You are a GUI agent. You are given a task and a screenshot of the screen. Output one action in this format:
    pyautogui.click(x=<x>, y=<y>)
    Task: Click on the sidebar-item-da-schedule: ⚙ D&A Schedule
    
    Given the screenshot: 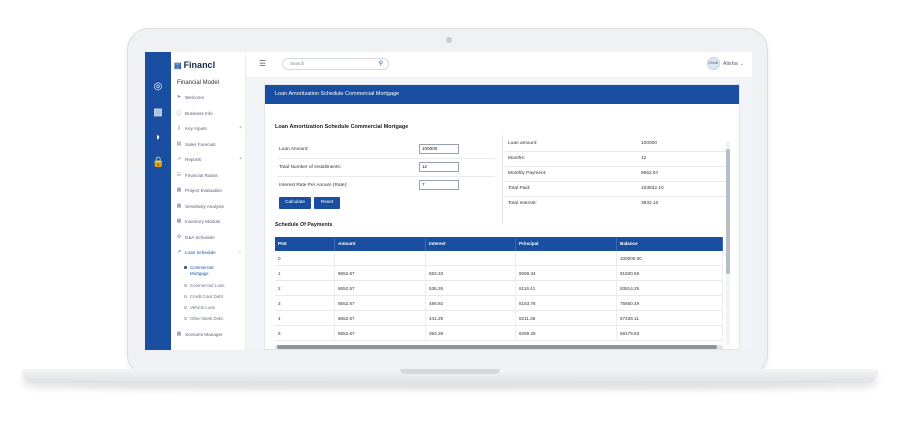 What is the action you would take?
    pyautogui.click(x=209, y=237)
    